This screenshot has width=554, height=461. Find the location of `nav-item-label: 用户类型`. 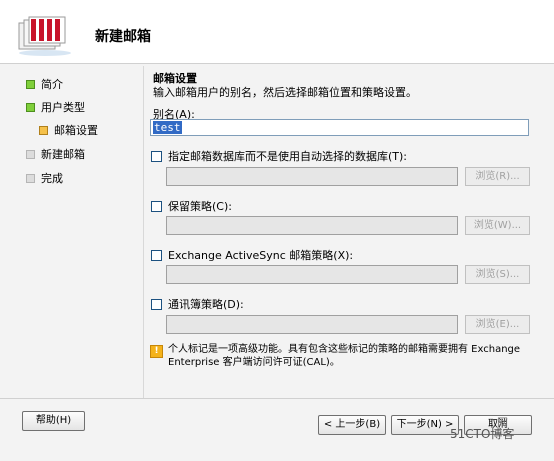

nav-item-label: 用户类型 is located at coordinates (63, 107).